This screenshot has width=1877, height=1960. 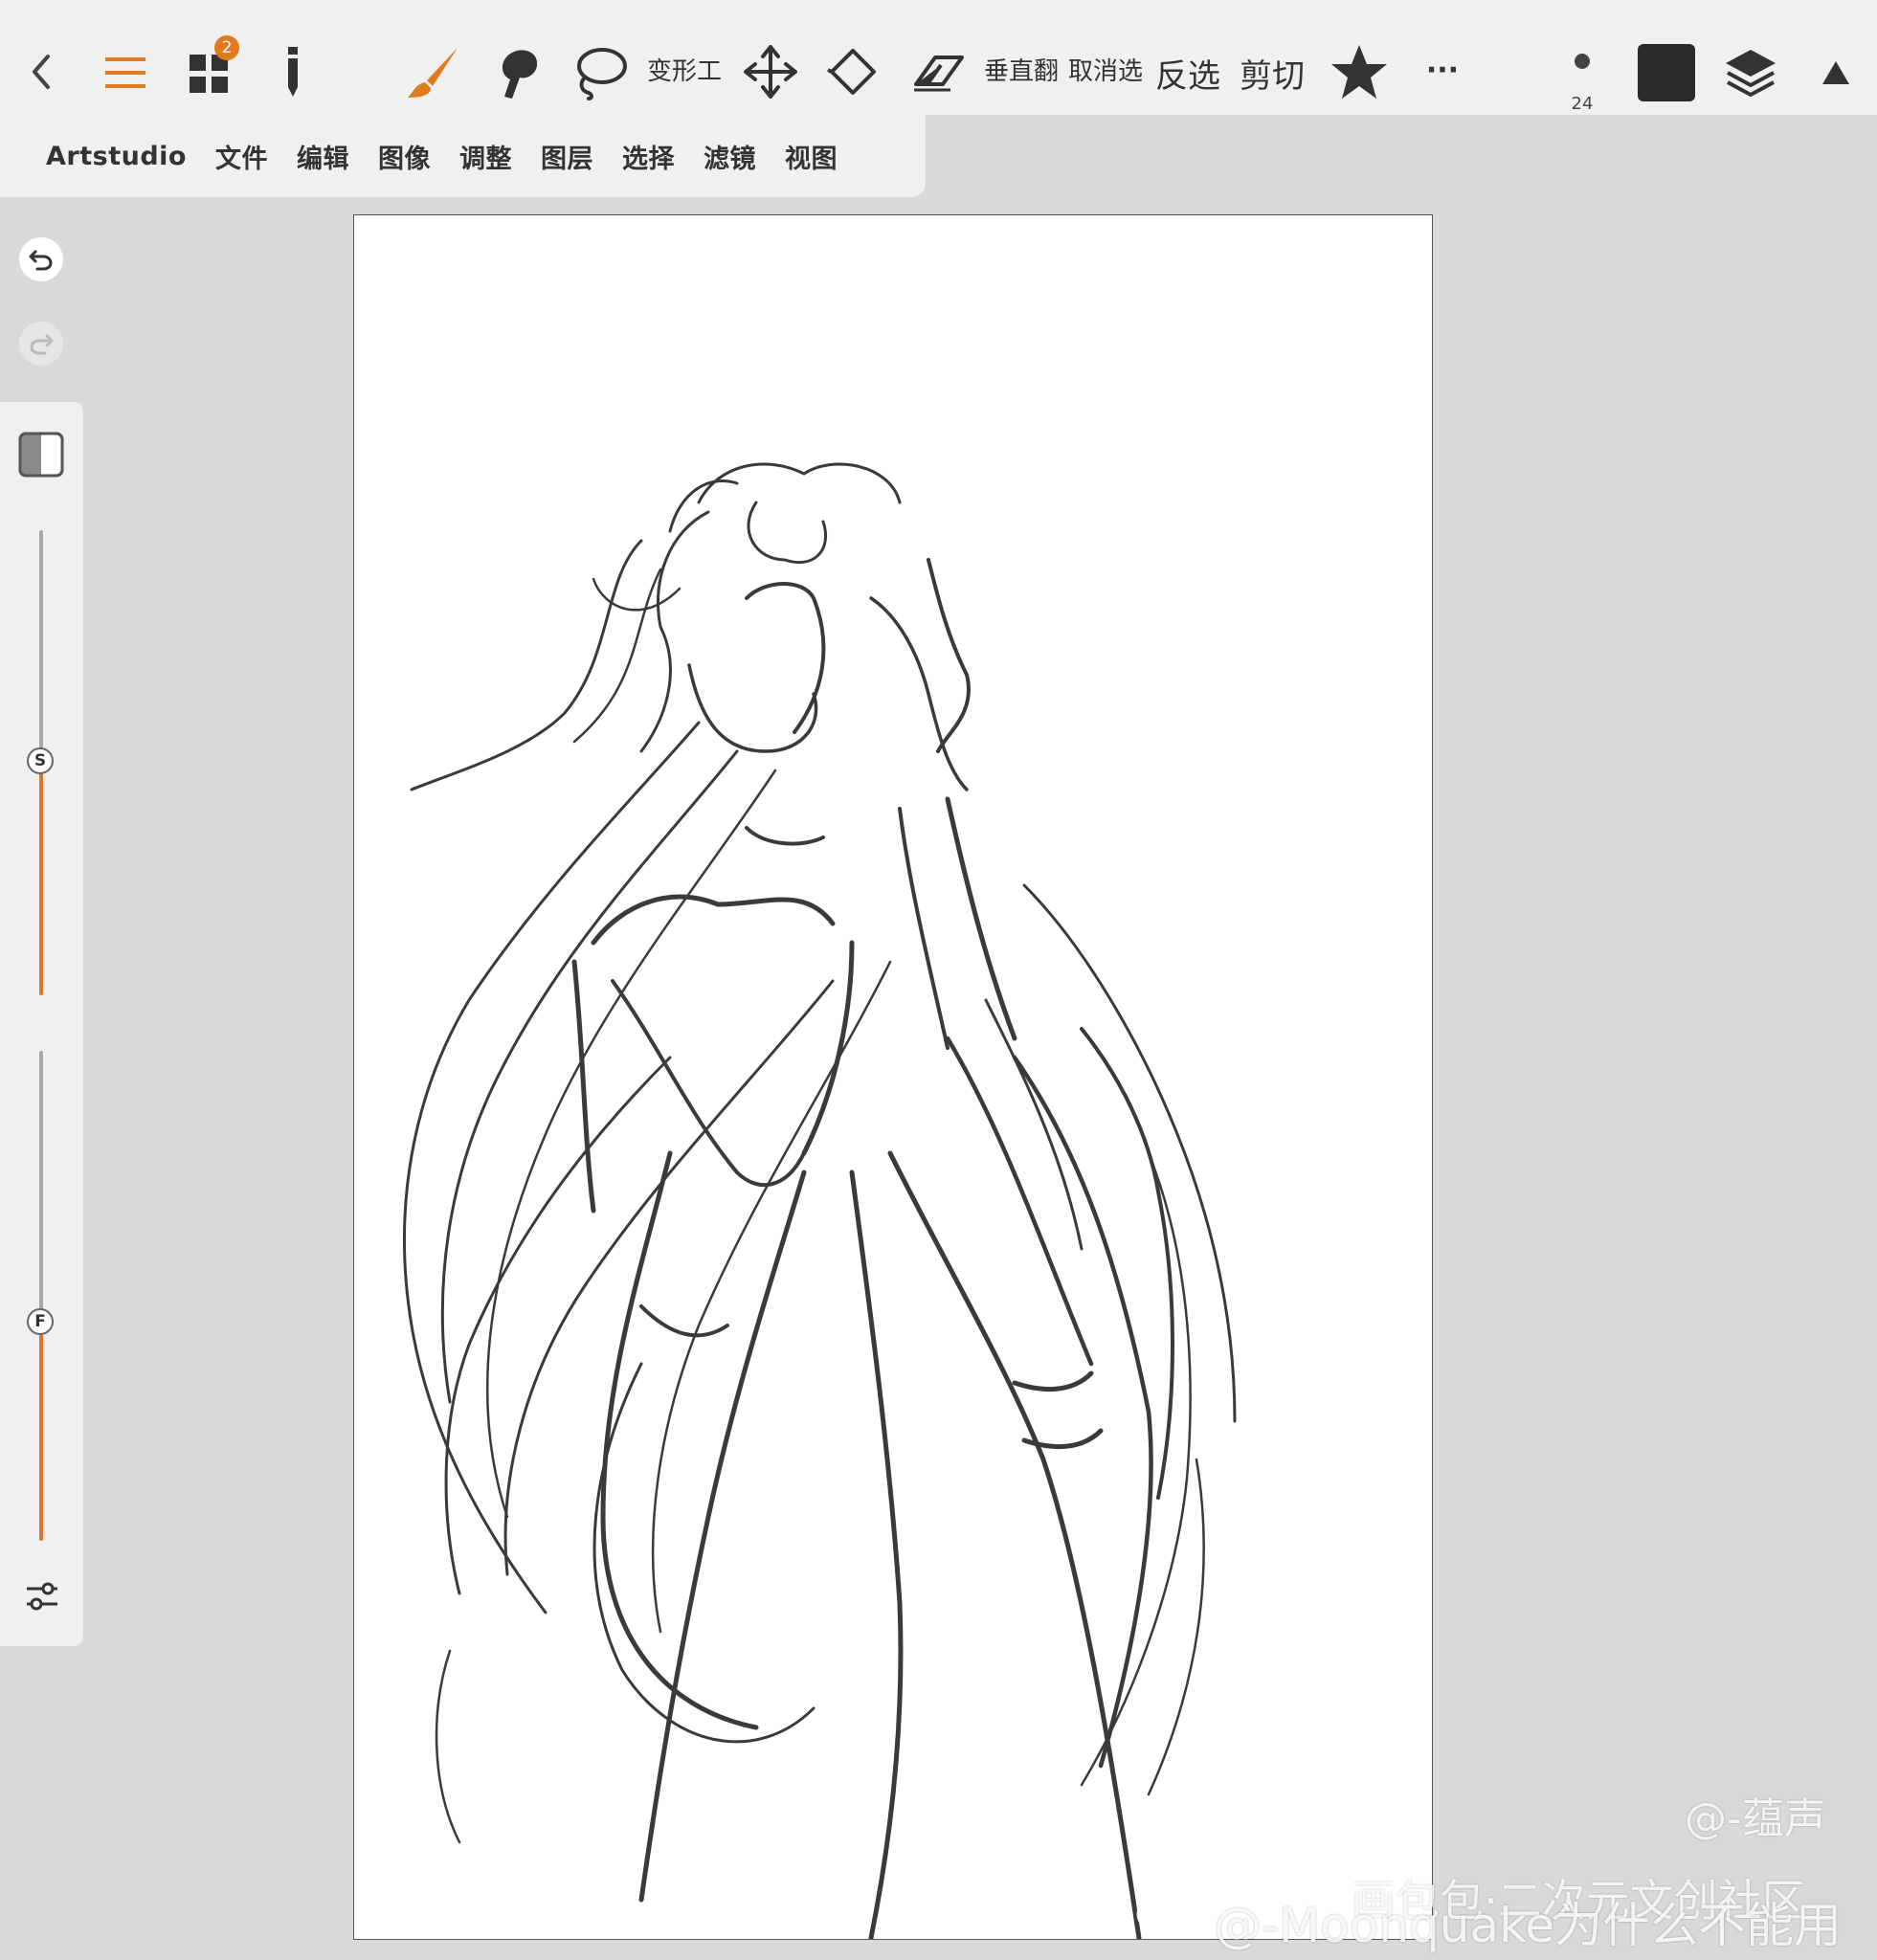 What do you see at coordinates (293, 72) in the screenshot?
I see `pencil-tool-icon` at bounding box center [293, 72].